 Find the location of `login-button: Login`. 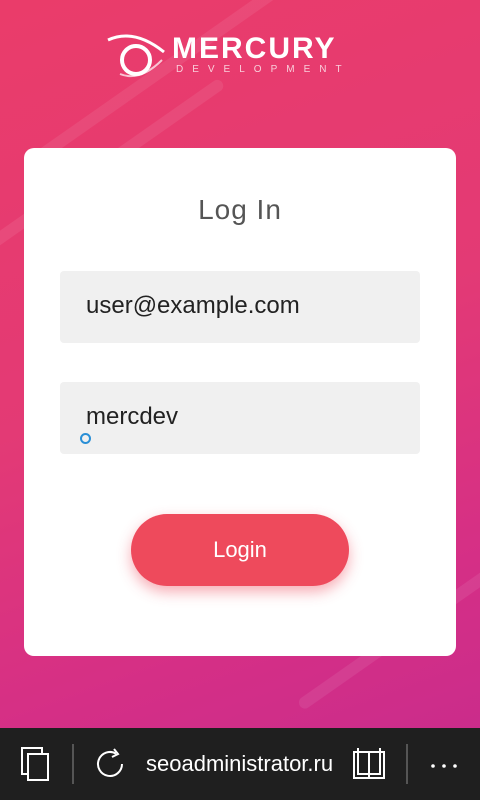

login-button: Login is located at coordinates (240, 550).